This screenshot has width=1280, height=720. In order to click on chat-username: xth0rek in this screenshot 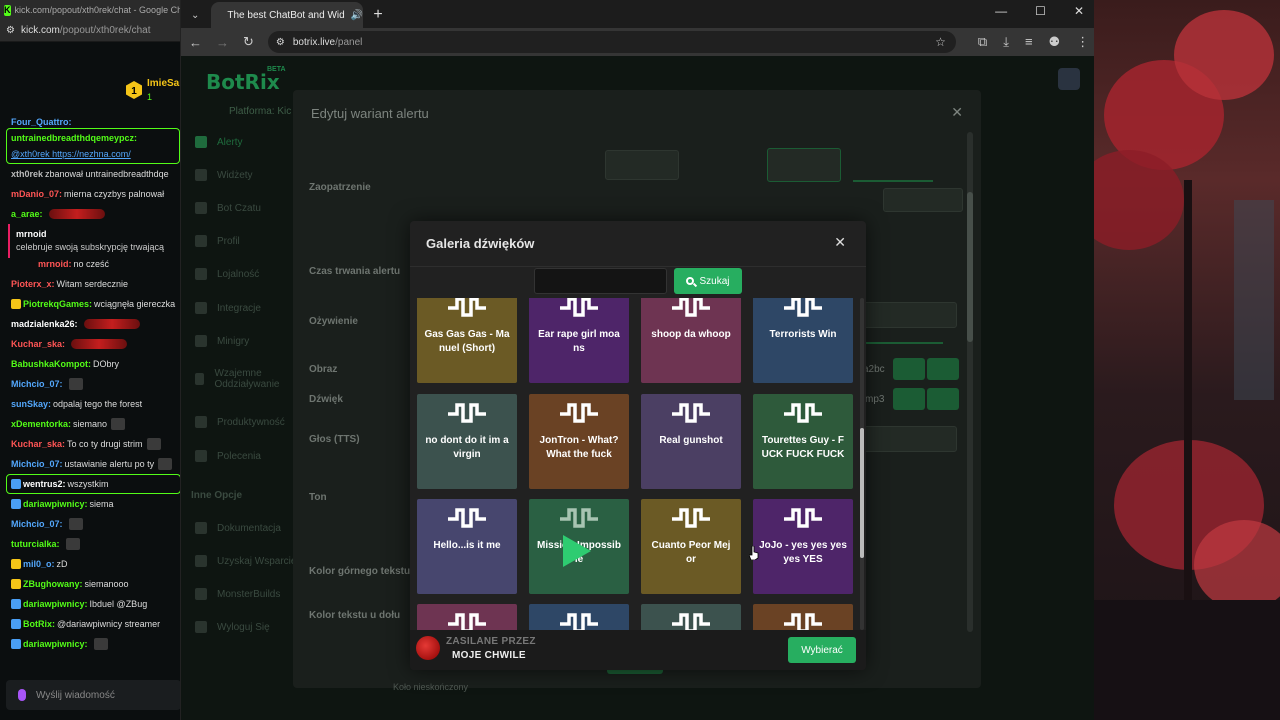, I will do `click(27, 174)`.